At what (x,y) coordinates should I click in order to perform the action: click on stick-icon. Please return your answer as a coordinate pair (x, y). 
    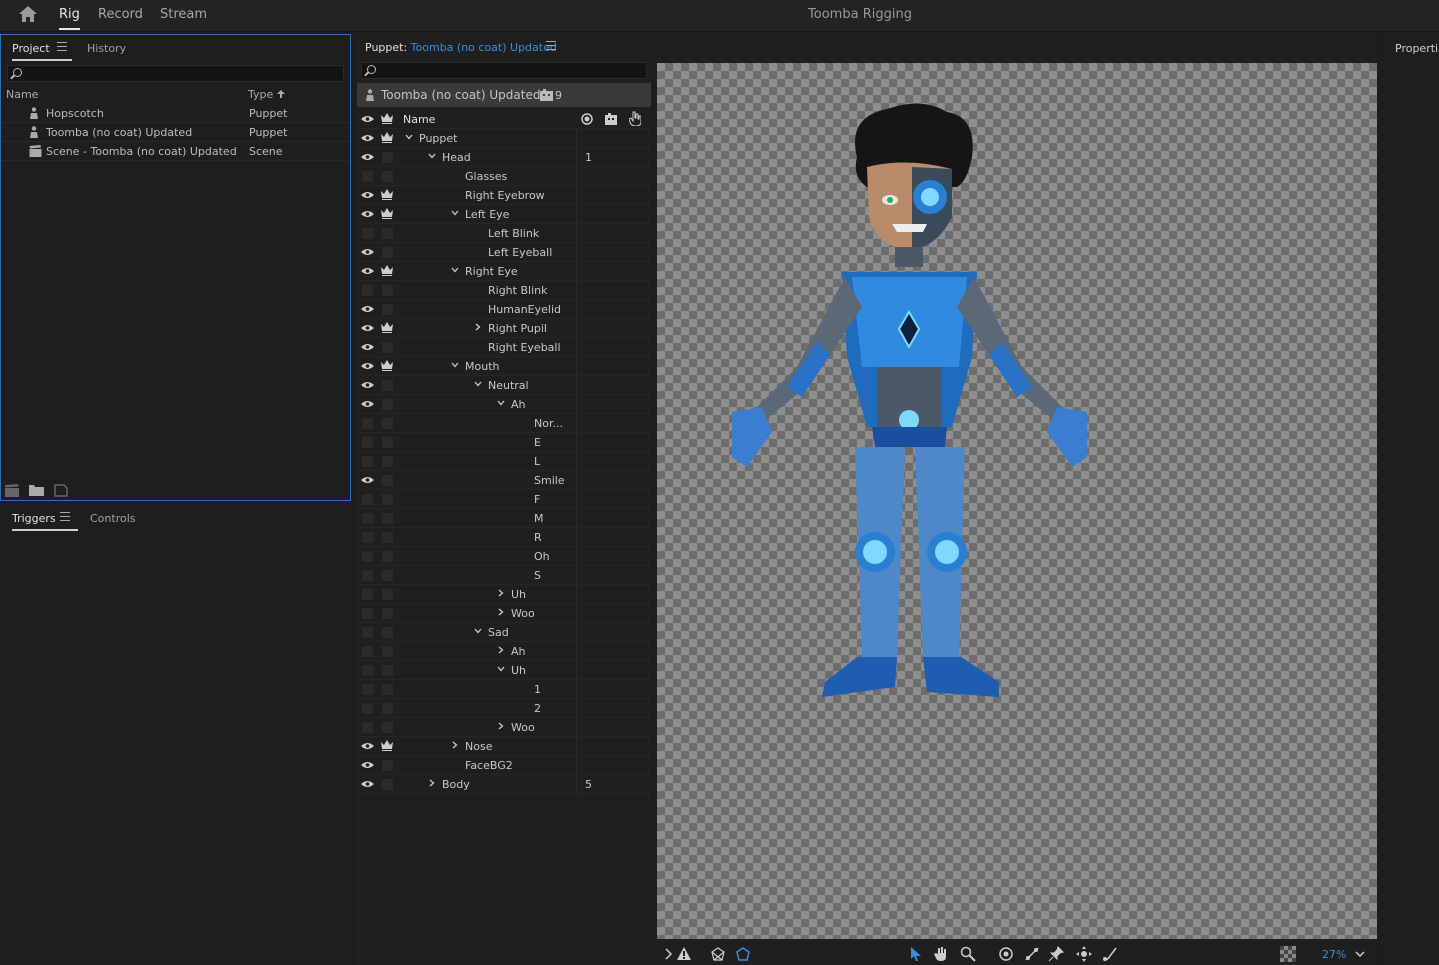
    Looking at the image, I should click on (1032, 954).